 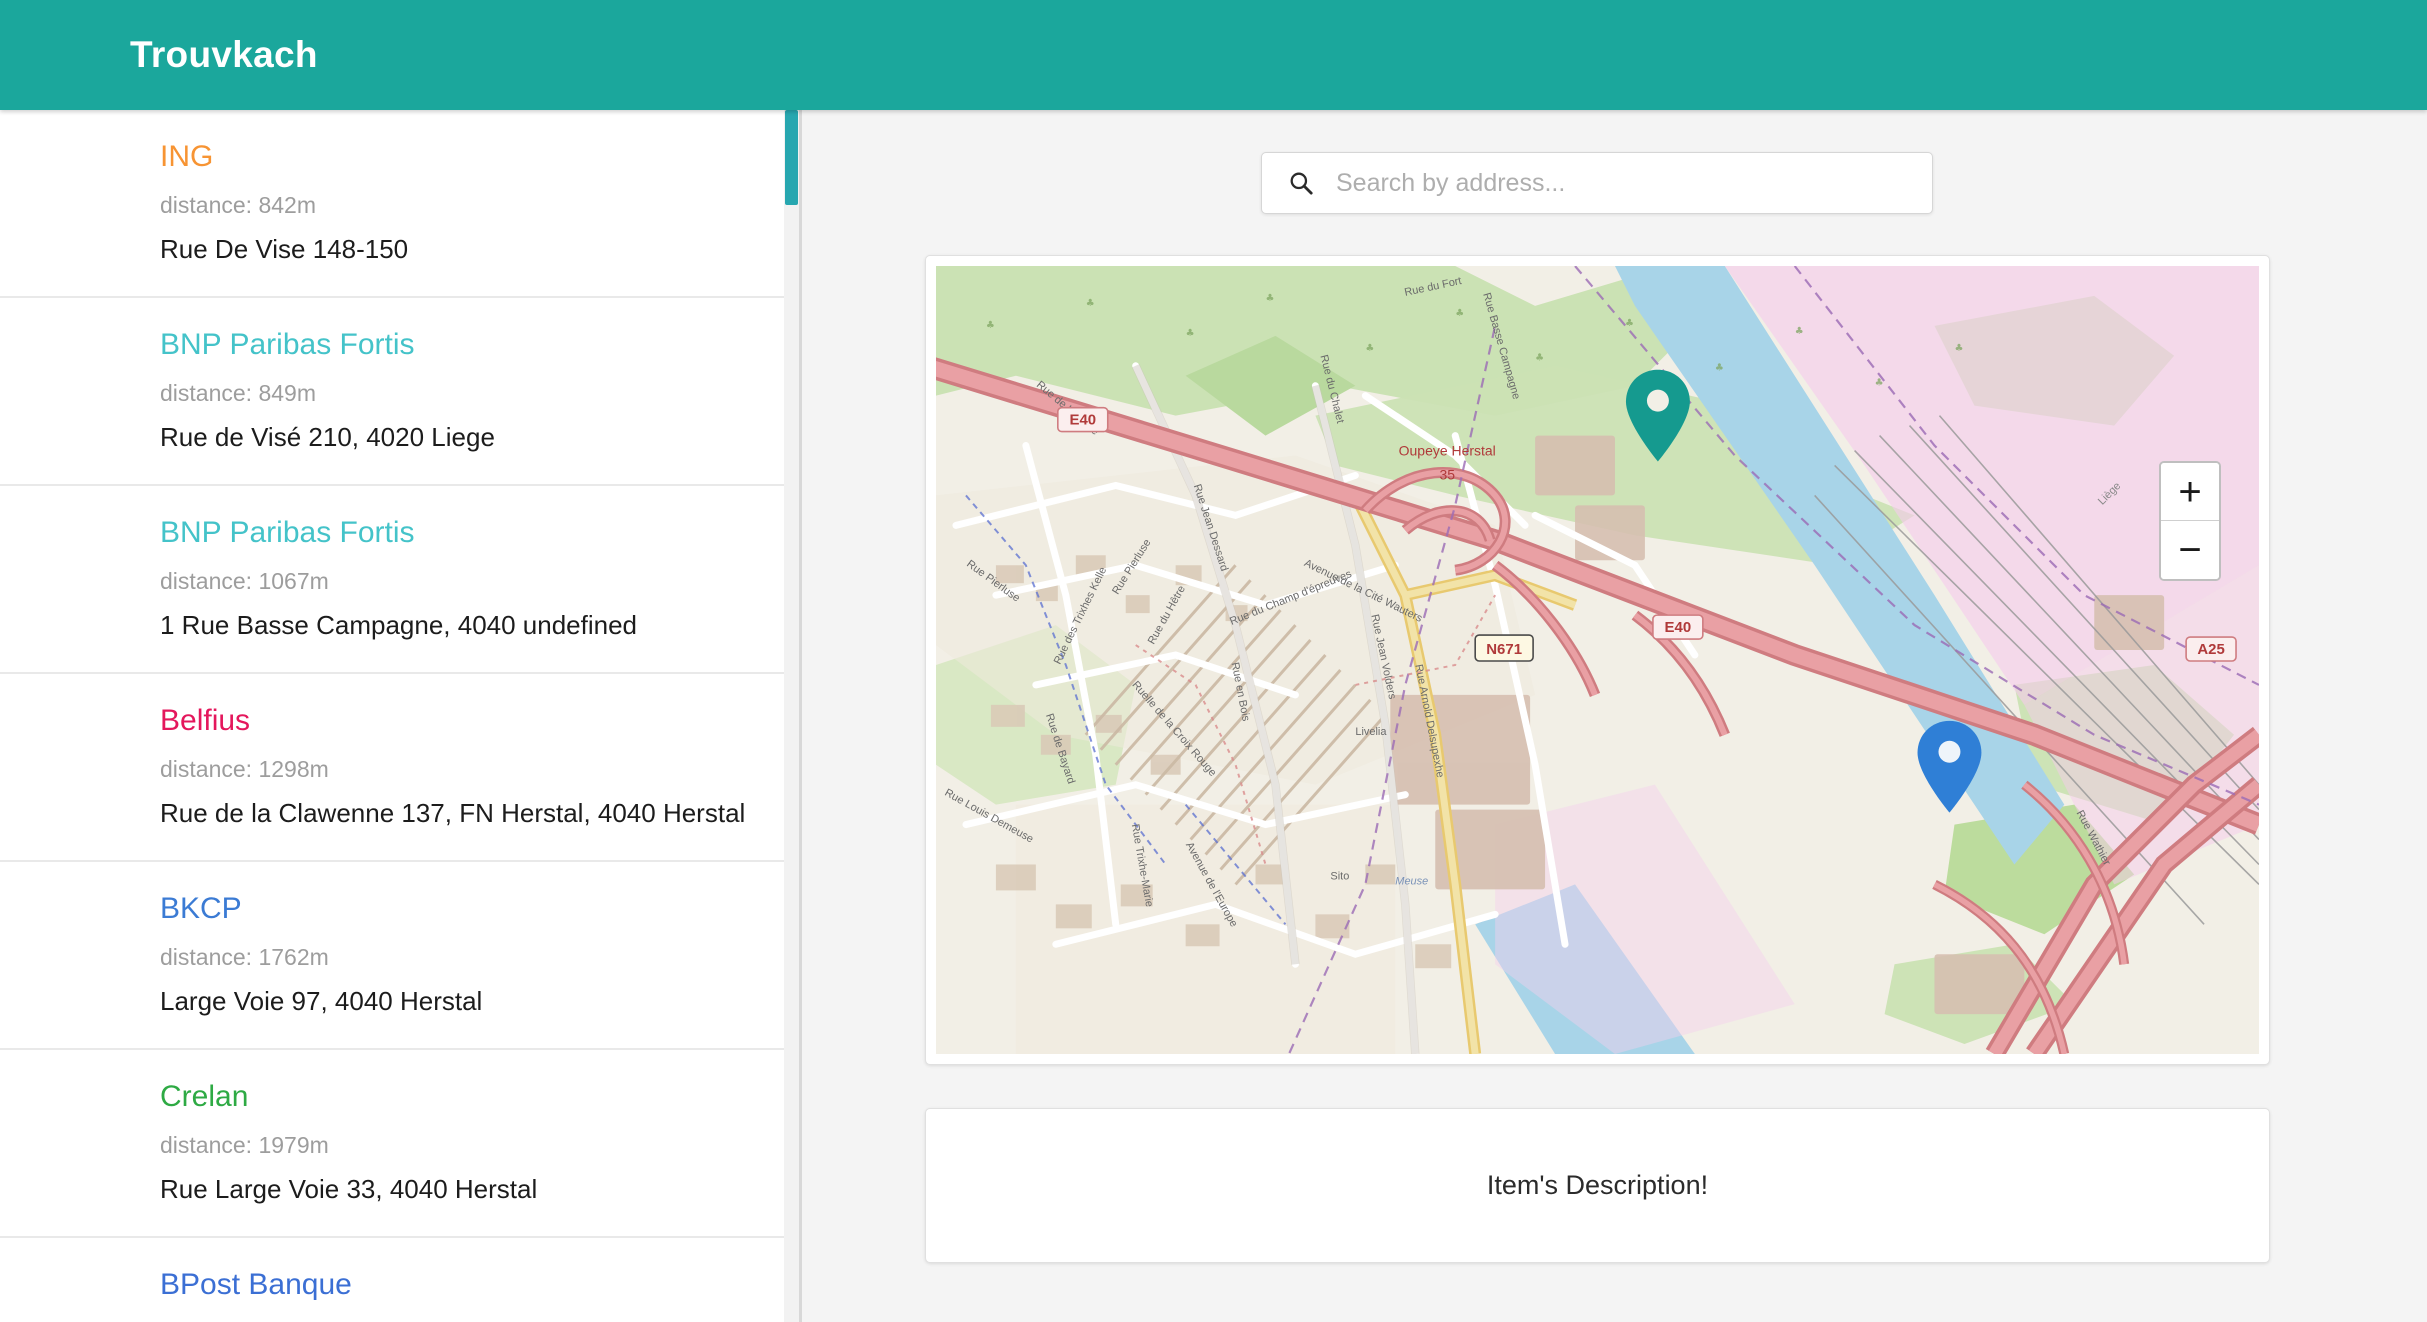 What do you see at coordinates (800, 716) in the screenshot?
I see `sidebar-divider` at bounding box center [800, 716].